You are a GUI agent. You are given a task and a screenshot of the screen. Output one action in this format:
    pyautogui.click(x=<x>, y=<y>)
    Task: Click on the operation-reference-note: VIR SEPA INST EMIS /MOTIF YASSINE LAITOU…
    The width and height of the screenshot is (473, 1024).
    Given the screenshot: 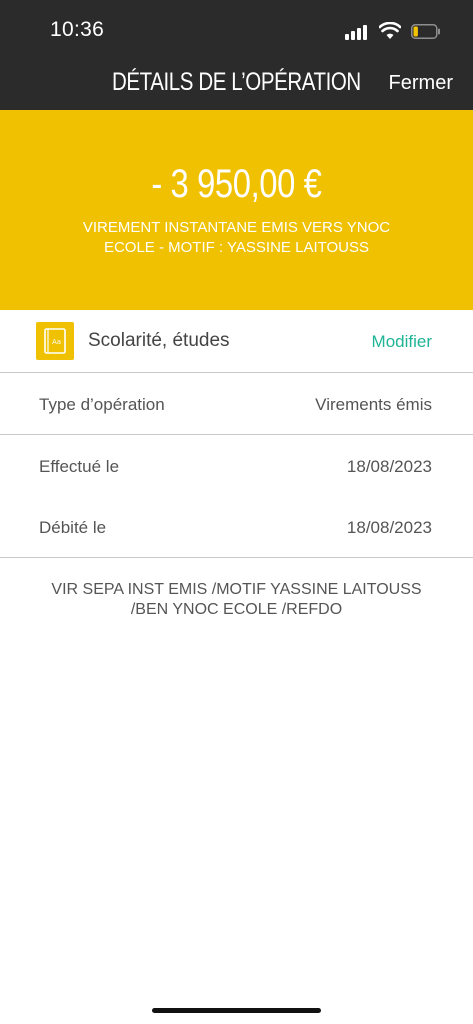 What is the action you would take?
    pyautogui.click(x=236, y=599)
    